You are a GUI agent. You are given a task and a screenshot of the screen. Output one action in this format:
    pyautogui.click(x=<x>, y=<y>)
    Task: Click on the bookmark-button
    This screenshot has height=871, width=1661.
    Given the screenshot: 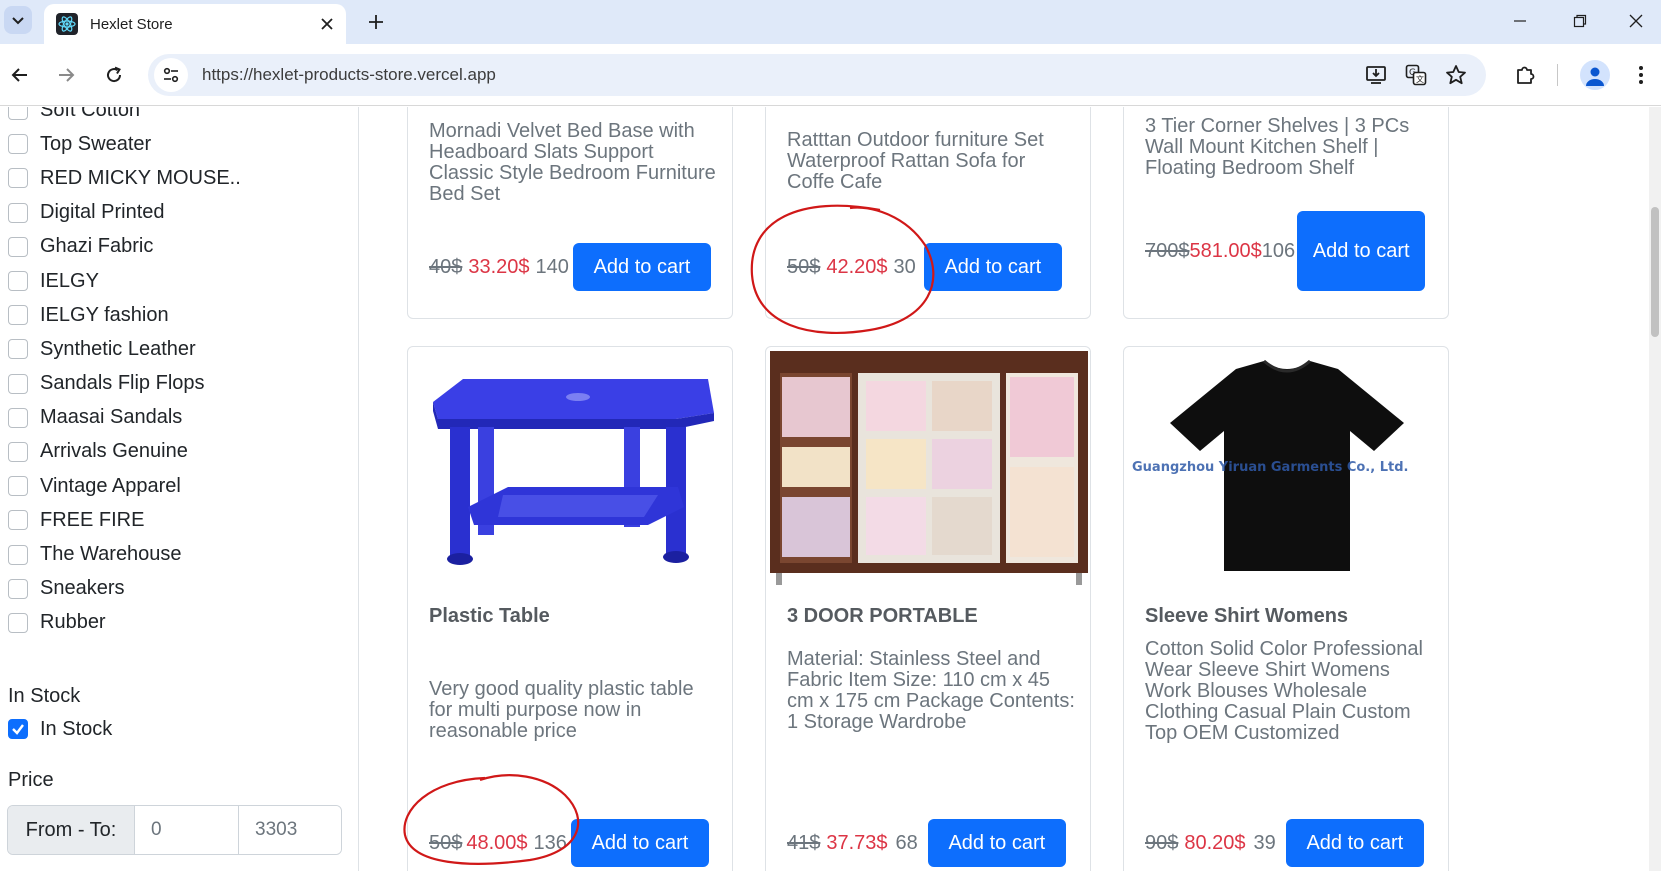 What is the action you would take?
    pyautogui.click(x=1456, y=75)
    